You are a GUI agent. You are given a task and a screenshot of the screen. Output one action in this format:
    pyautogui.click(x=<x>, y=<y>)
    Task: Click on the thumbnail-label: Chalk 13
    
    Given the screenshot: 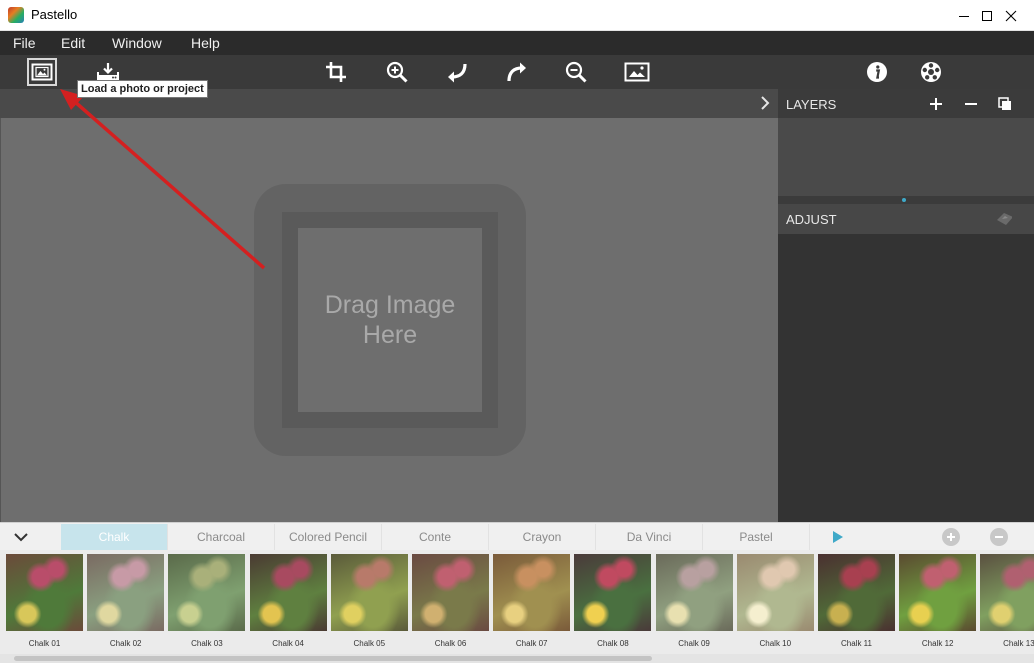 What is the action you would take?
    pyautogui.click(x=1018, y=643)
    